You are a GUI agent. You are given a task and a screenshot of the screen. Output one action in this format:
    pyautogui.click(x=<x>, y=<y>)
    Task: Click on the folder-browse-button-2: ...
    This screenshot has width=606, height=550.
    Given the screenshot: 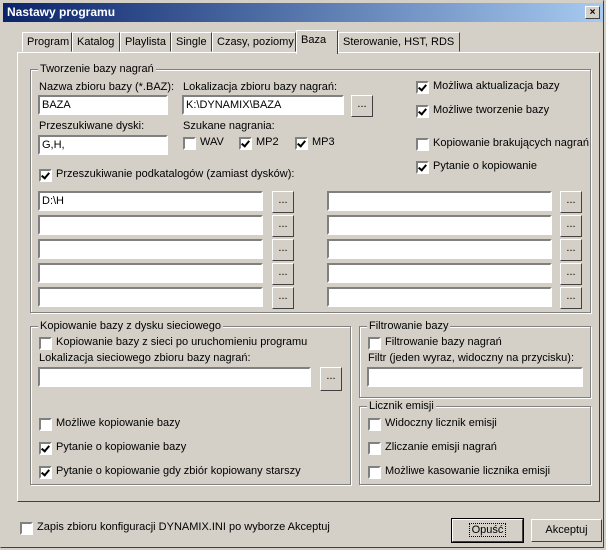 What is the action you would take?
    pyautogui.click(x=283, y=226)
    